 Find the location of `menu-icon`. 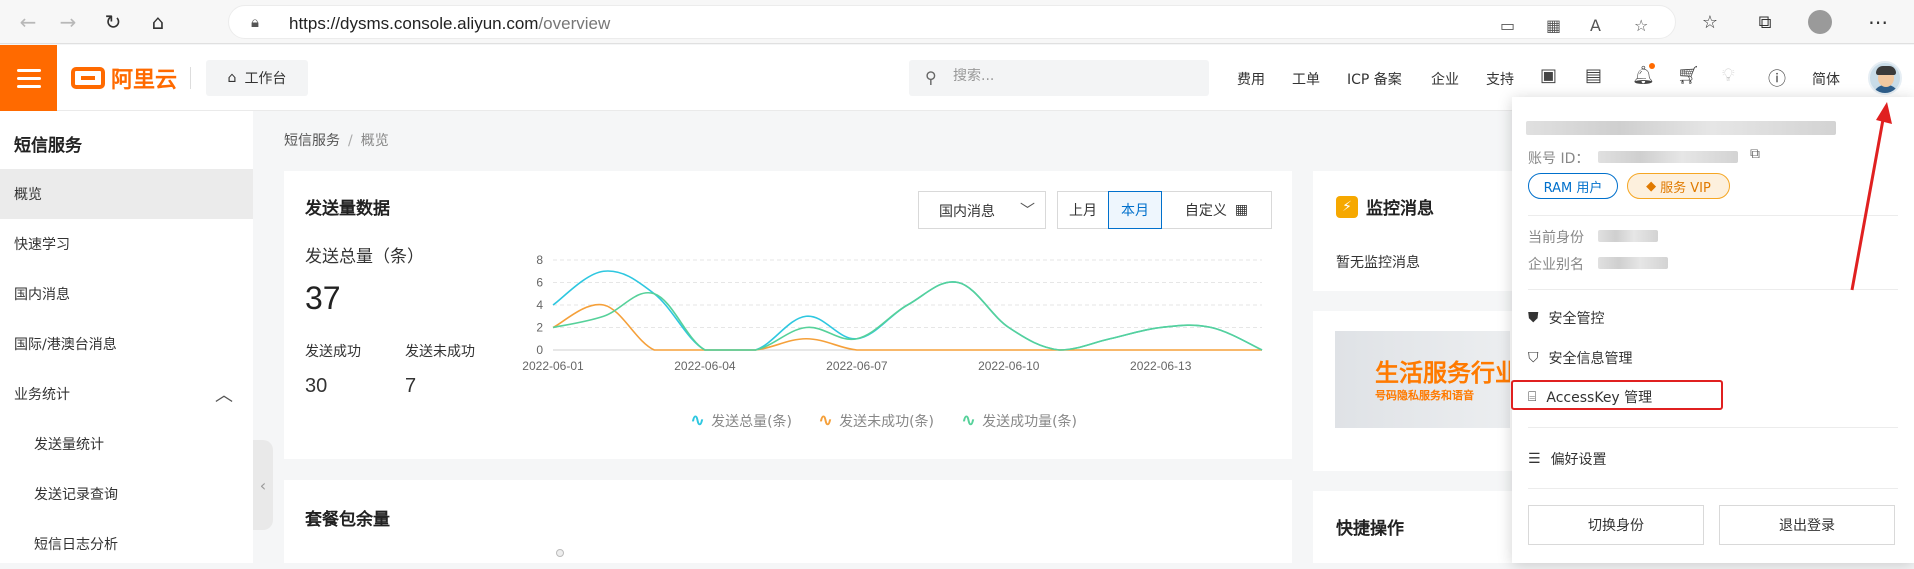

menu-icon is located at coordinates (28, 78).